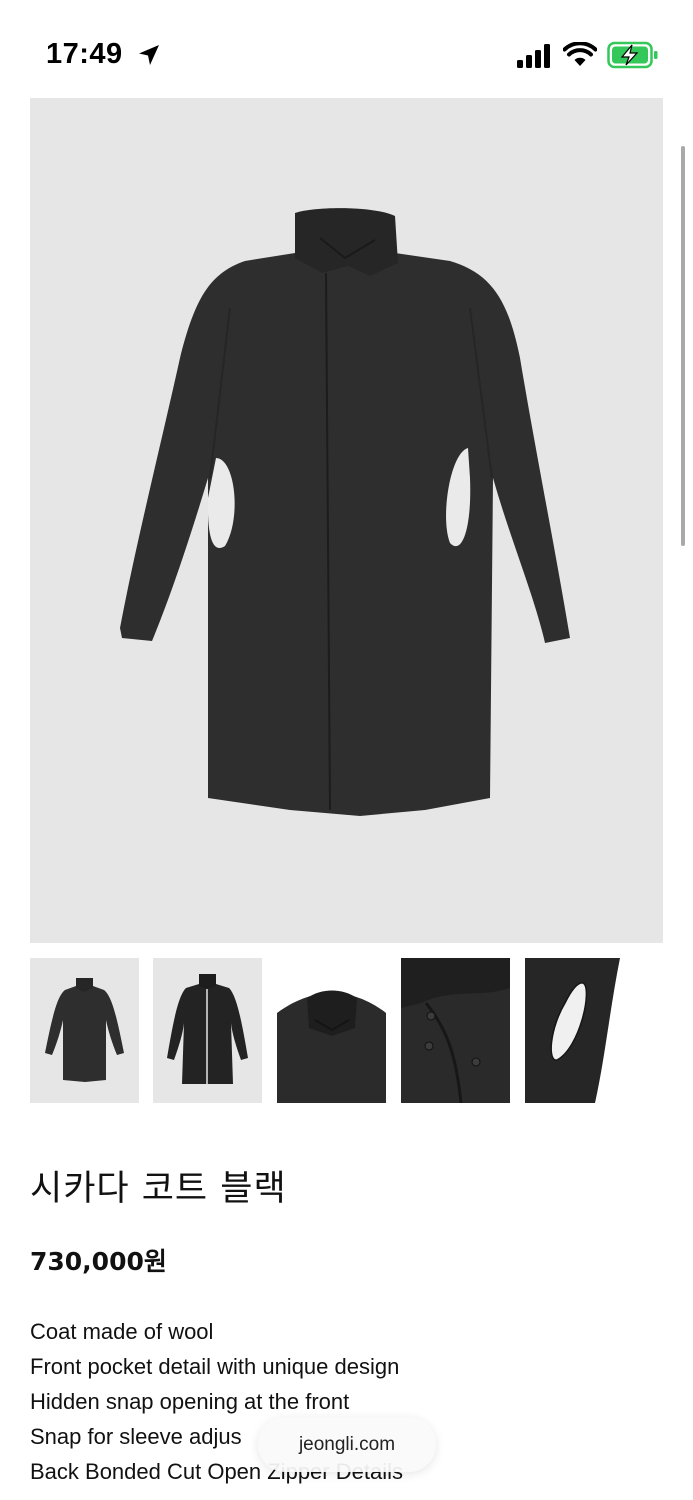 The image size is (693, 1500). I want to click on description-line: Hidden snap opening at the front, so click(190, 1401).